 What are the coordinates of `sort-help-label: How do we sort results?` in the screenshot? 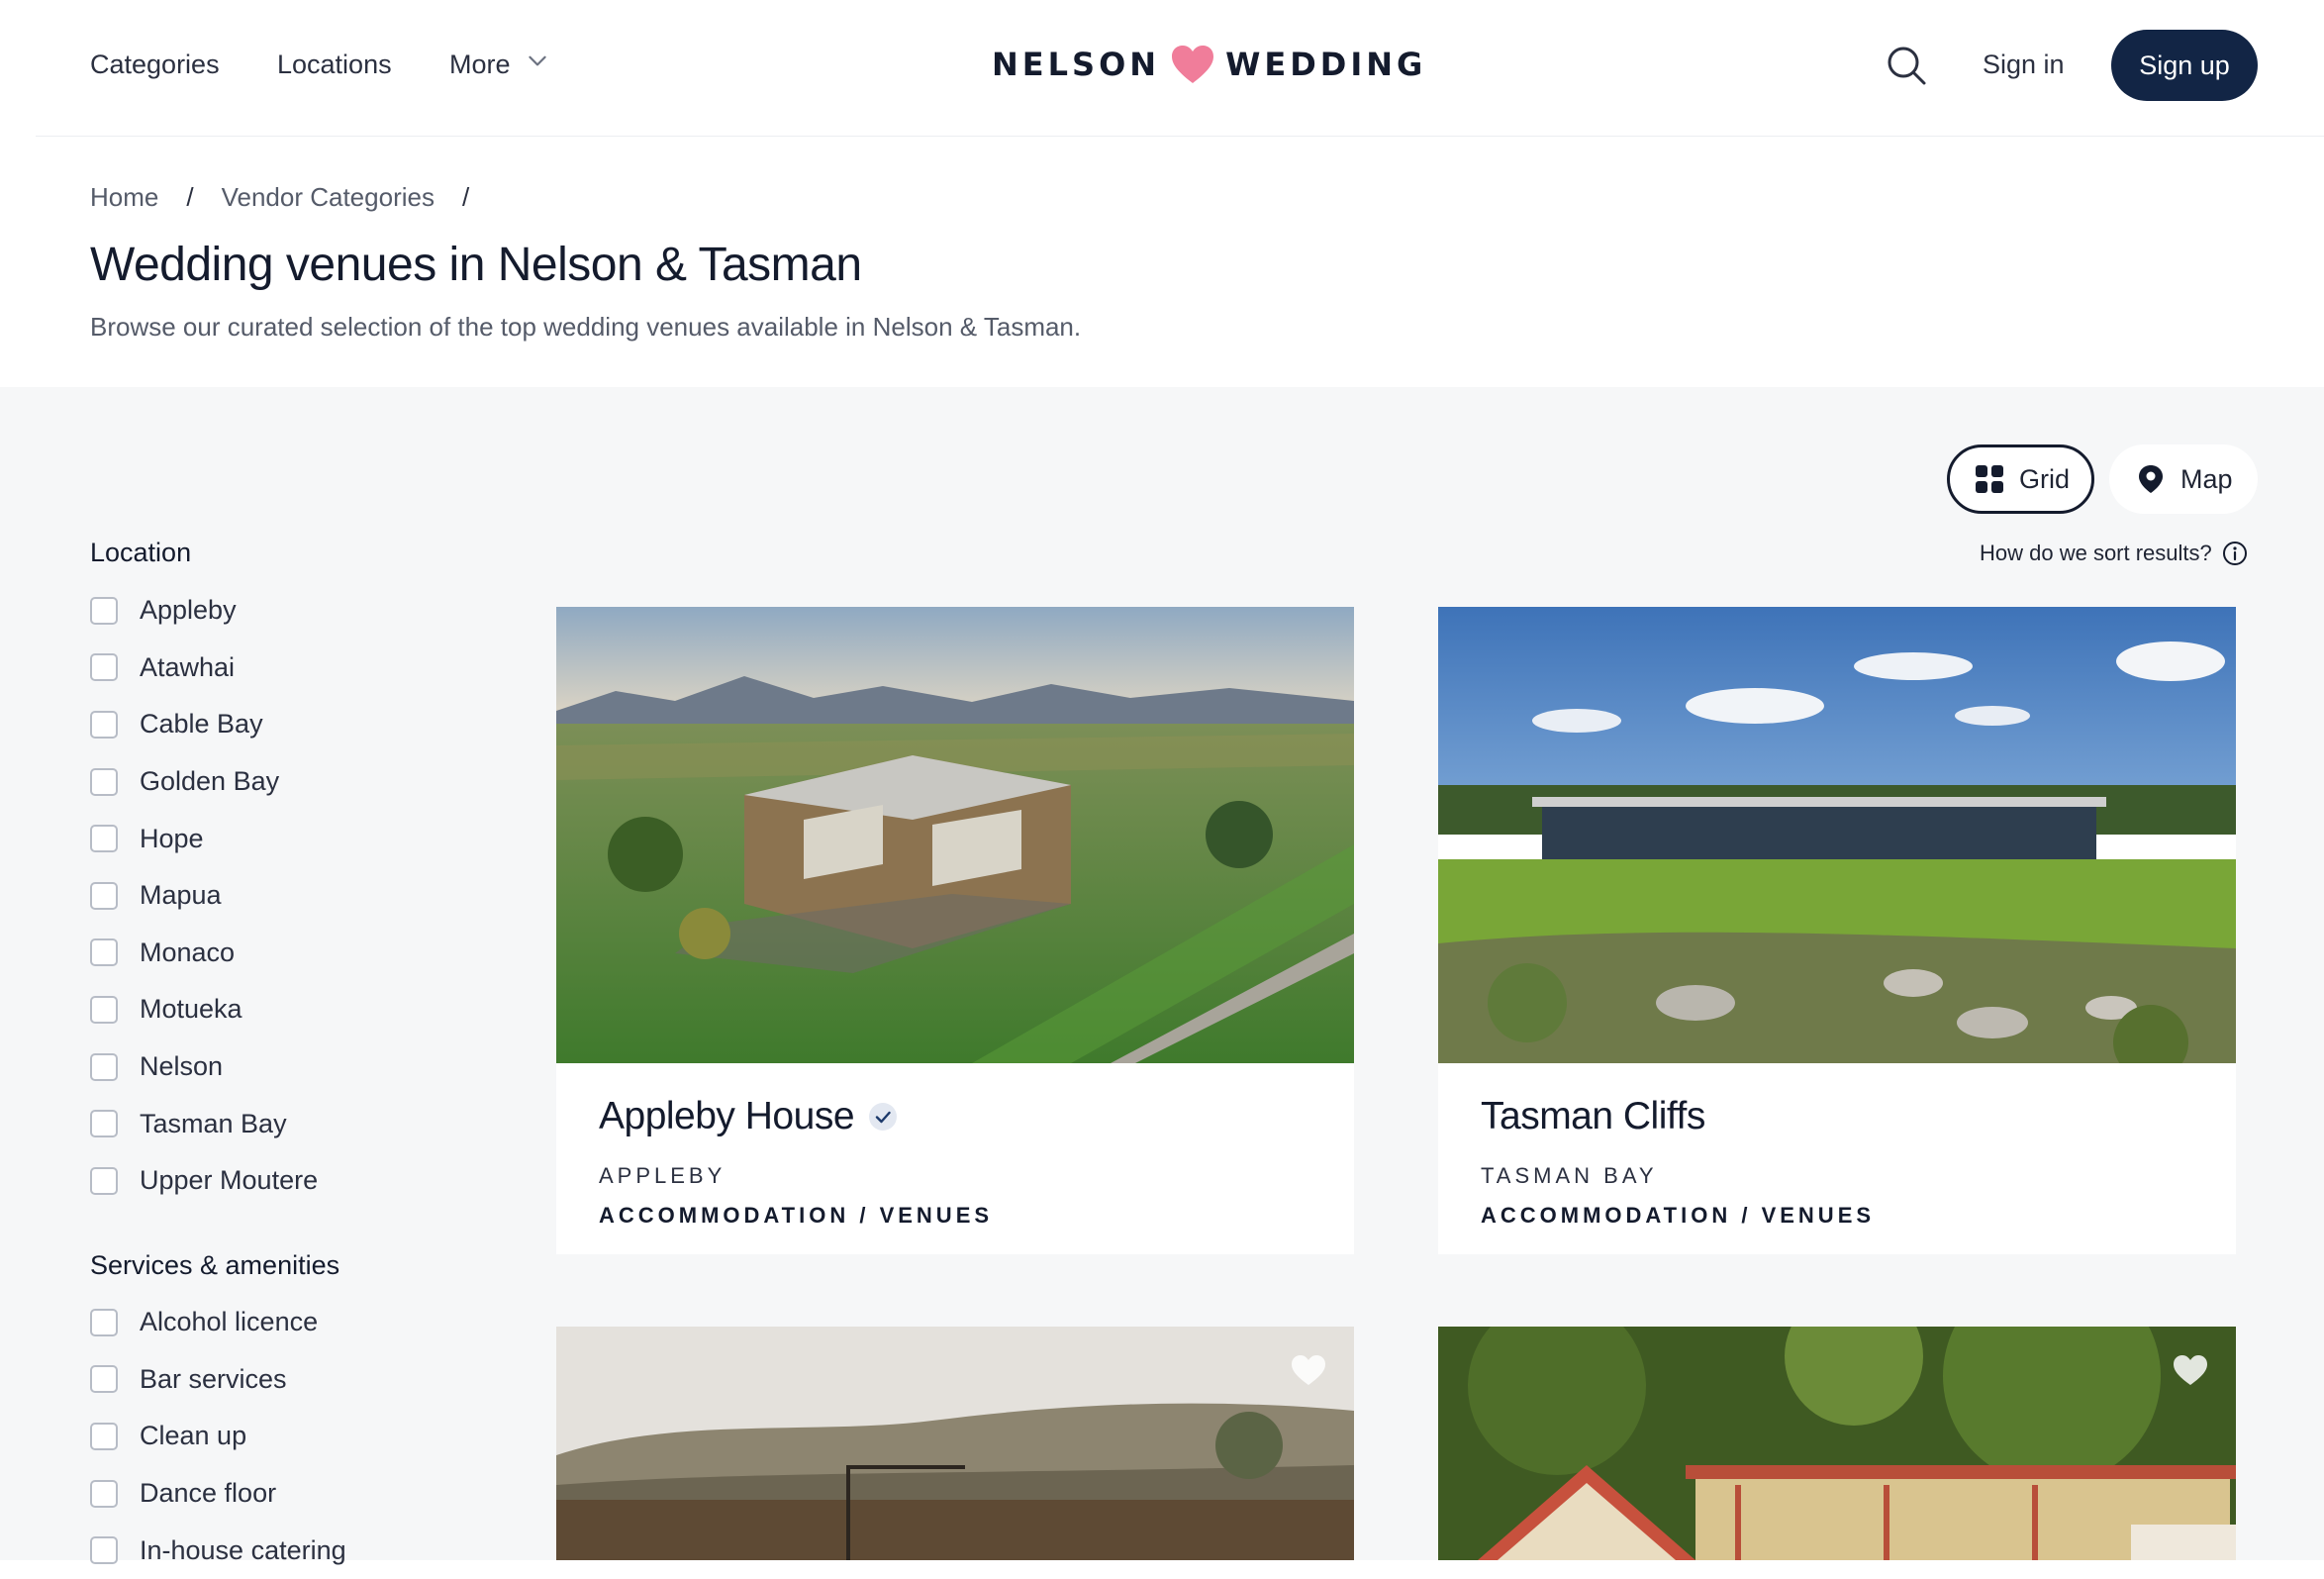 It's located at (2096, 553).